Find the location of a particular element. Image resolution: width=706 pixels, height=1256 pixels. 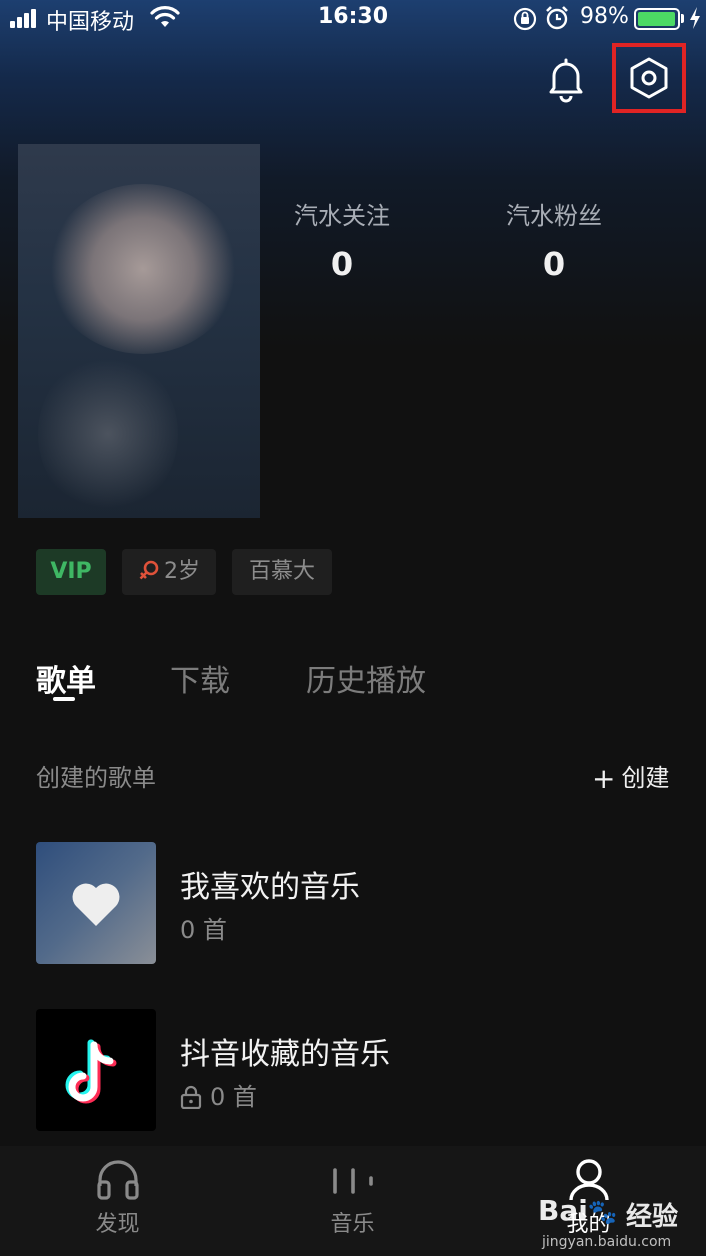

active-tab-indicator is located at coordinates (64, 699).